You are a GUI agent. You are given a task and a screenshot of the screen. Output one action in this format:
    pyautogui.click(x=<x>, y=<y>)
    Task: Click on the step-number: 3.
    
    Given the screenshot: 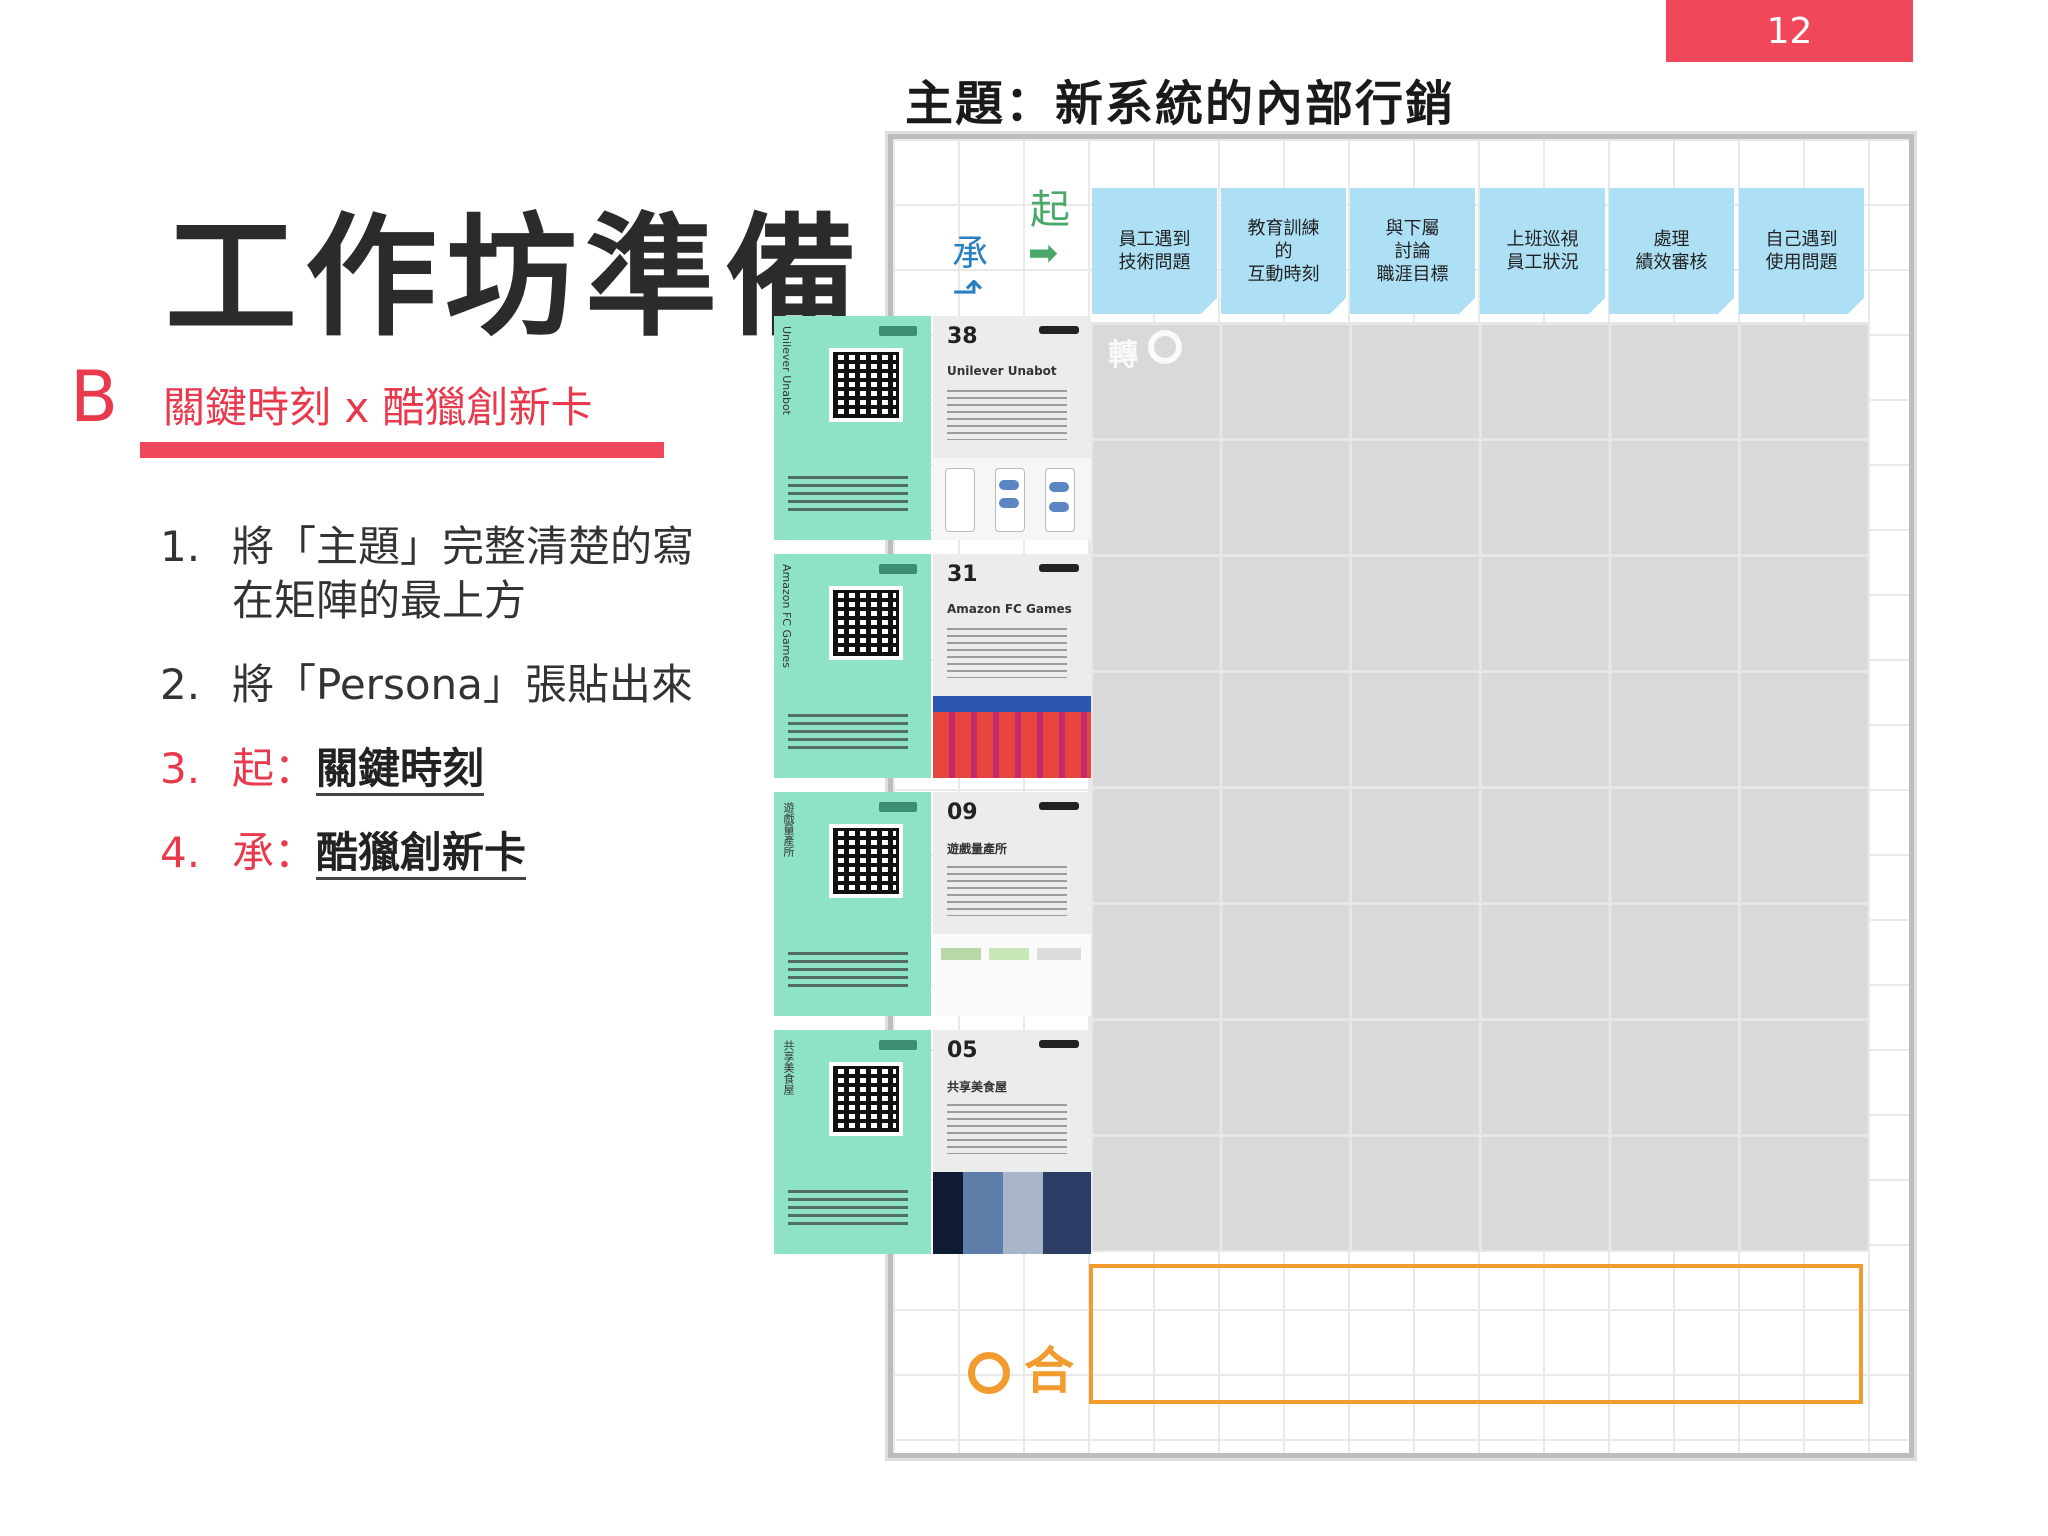 What is the action you would take?
    pyautogui.click(x=180, y=768)
    